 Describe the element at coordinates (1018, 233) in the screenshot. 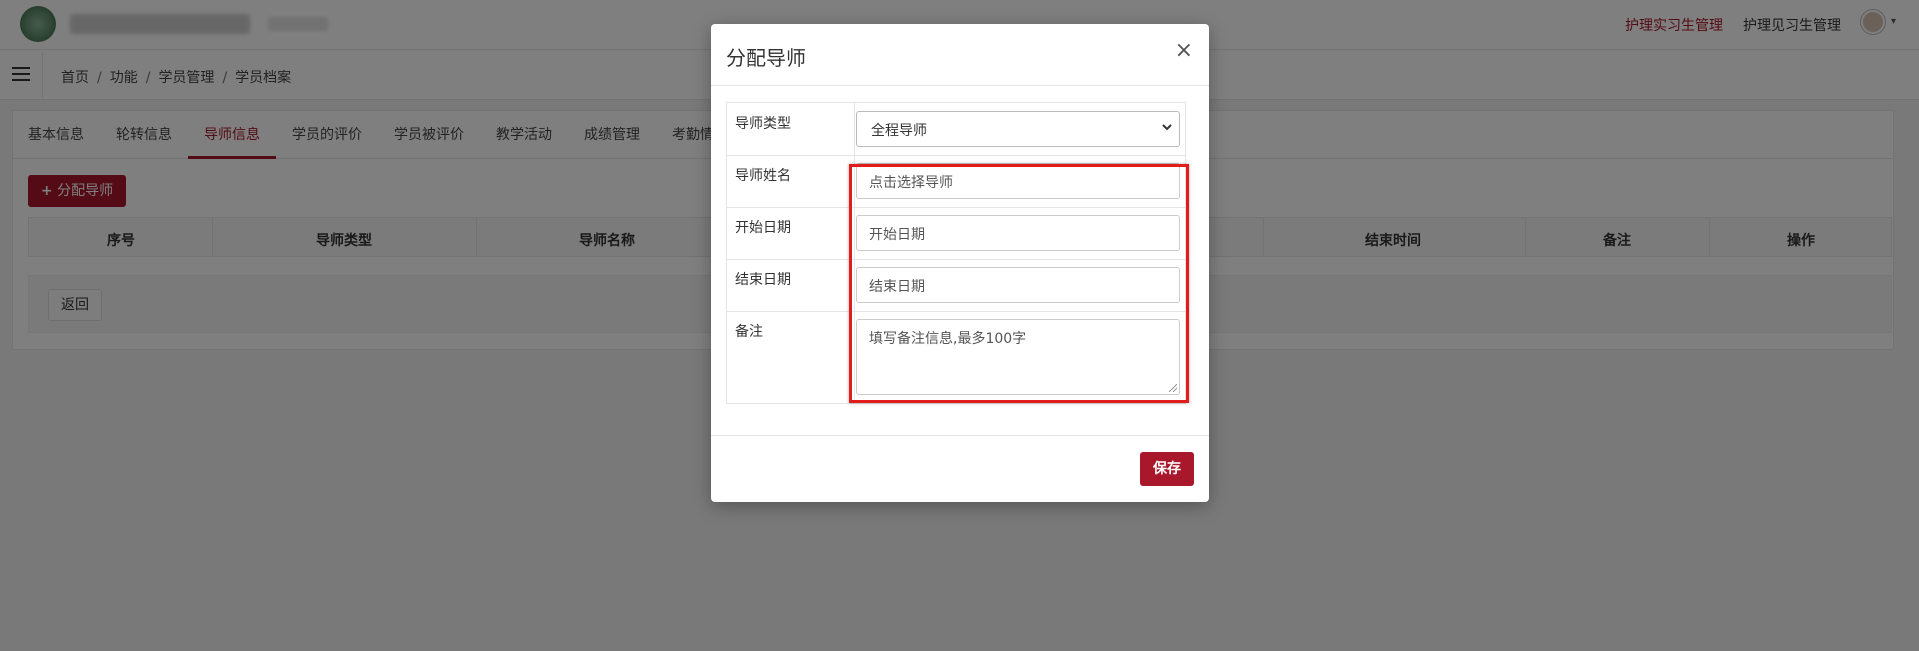

I see `start-date-field: 开始日期` at that location.